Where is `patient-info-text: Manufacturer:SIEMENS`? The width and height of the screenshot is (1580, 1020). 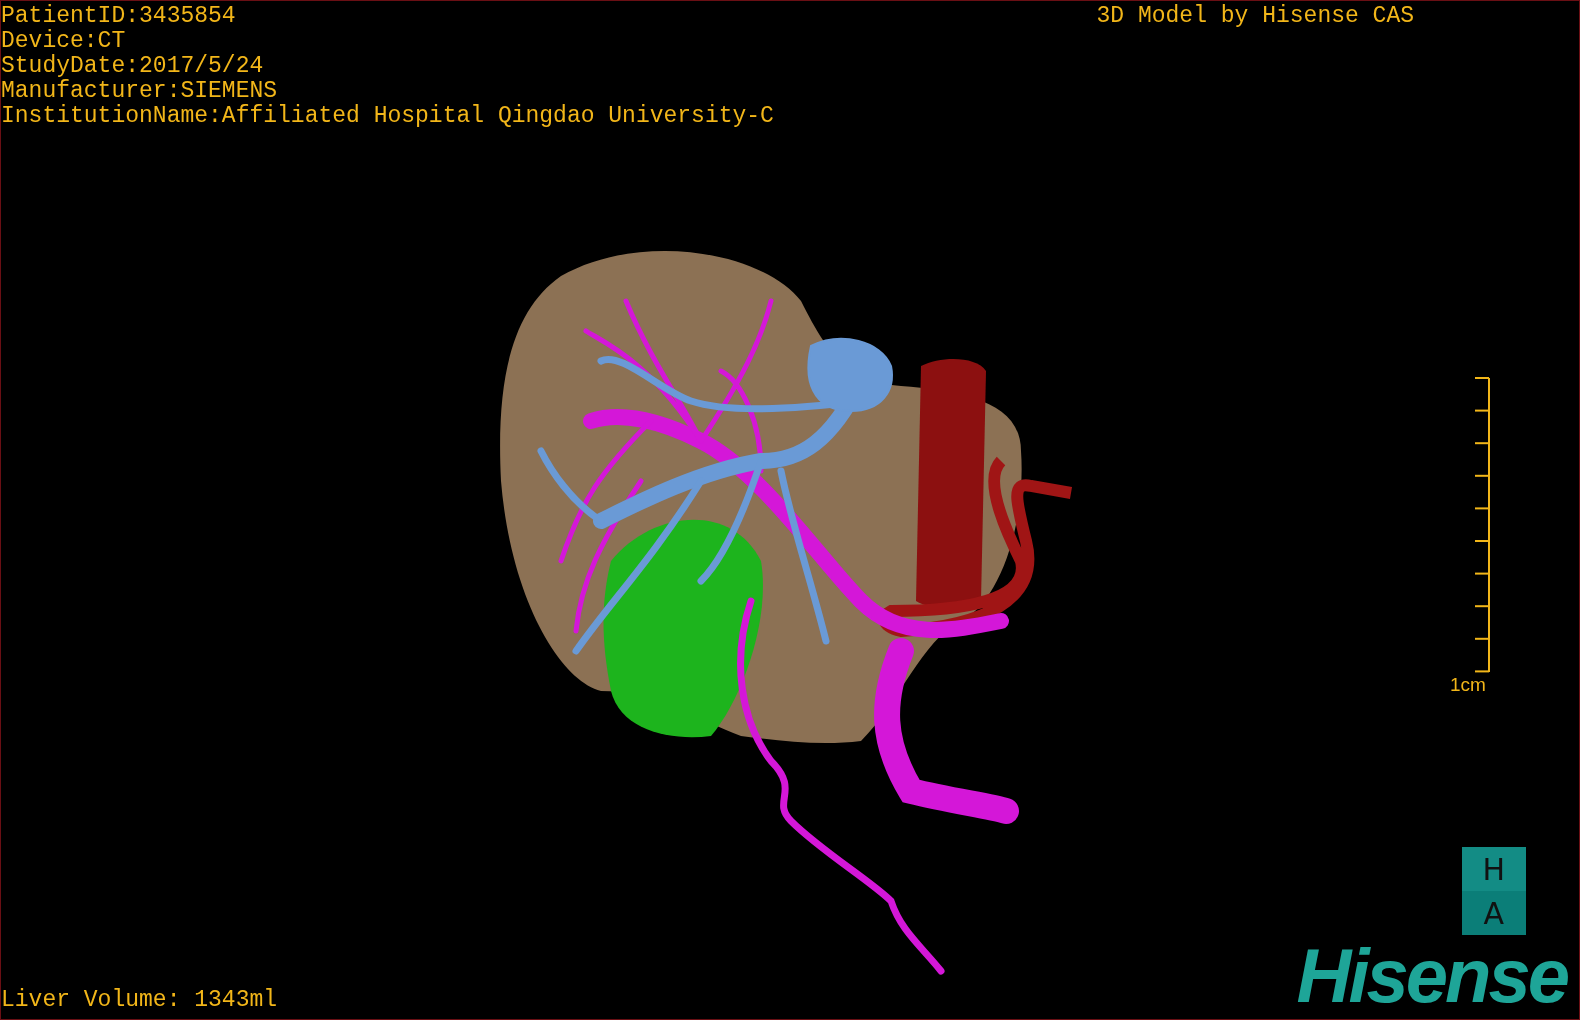 patient-info-text: Manufacturer:SIEMENS is located at coordinates (140, 91).